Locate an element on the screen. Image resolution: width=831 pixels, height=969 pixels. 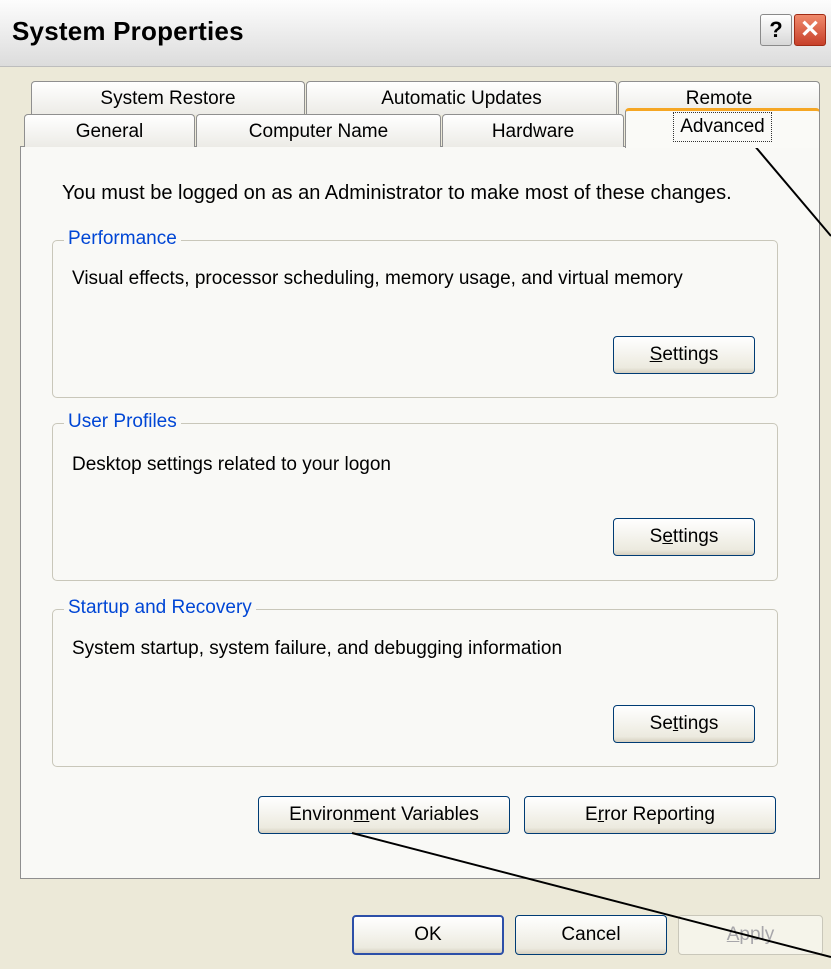
ok-button: OK is located at coordinates (428, 935).